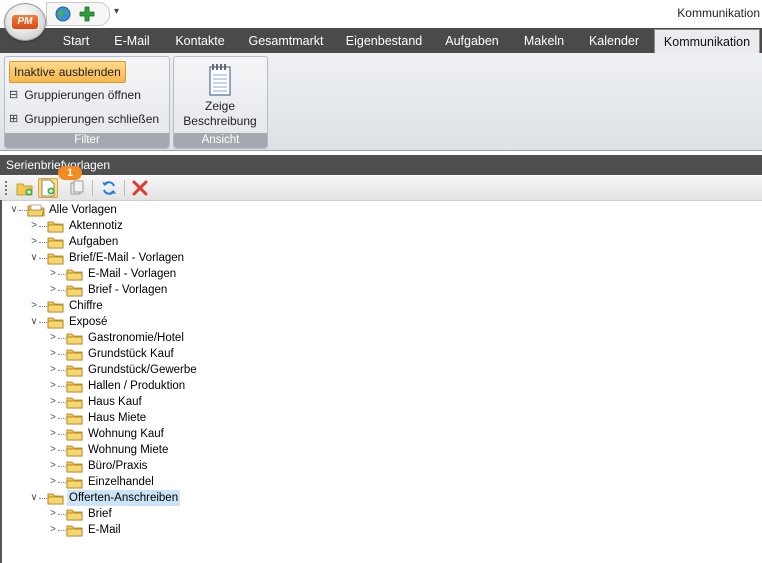 The height and width of the screenshot is (563, 762). What do you see at coordinates (220, 121) in the screenshot?
I see `beschreibung-label: Beschreibung` at bounding box center [220, 121].